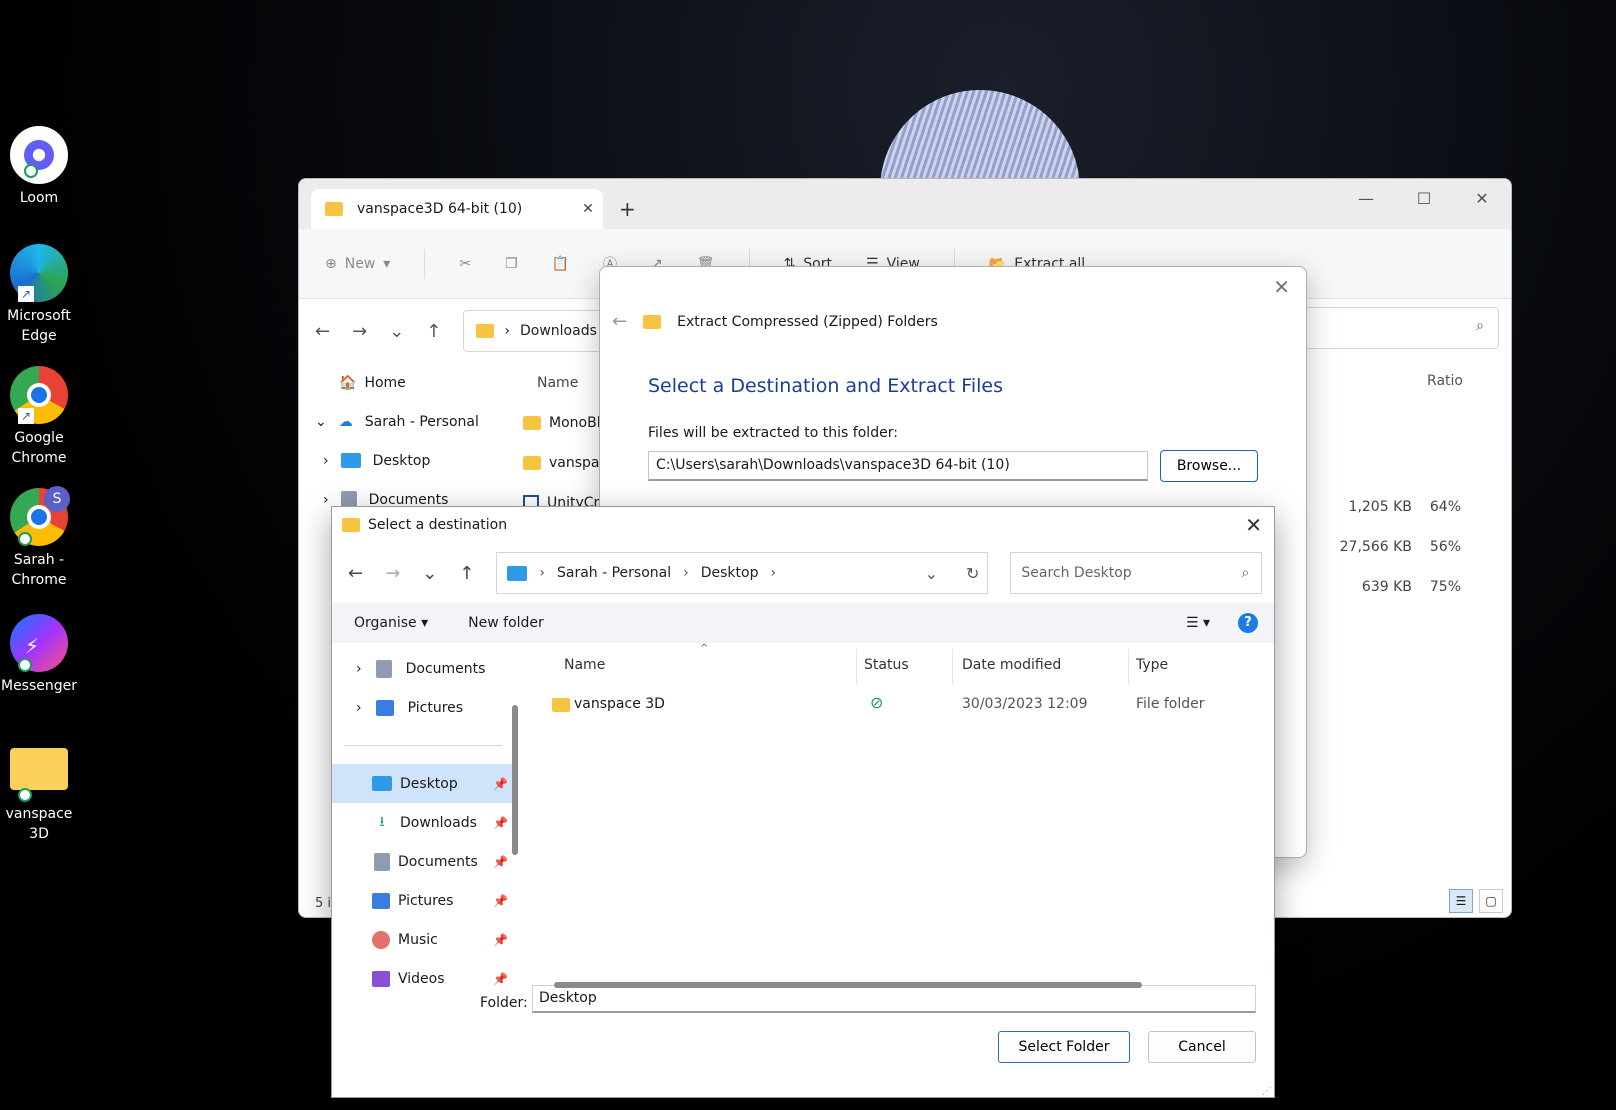 The image size is (1616, 1110). What do you see at coordinates (1445, 507) in the screenshot?
I see `file-ratio: 64%` at bounding box center [1445, 507].